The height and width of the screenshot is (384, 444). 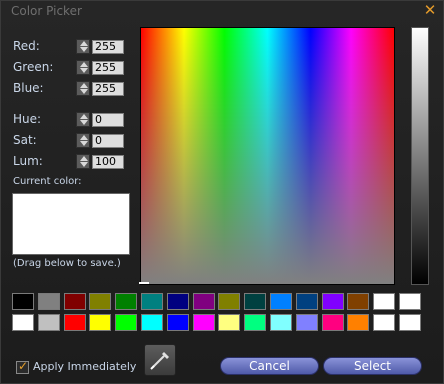 What do you see at coordinates (83, 119) in the screenshot?
I see `hue-spinner` at bounding box center [83, 119].